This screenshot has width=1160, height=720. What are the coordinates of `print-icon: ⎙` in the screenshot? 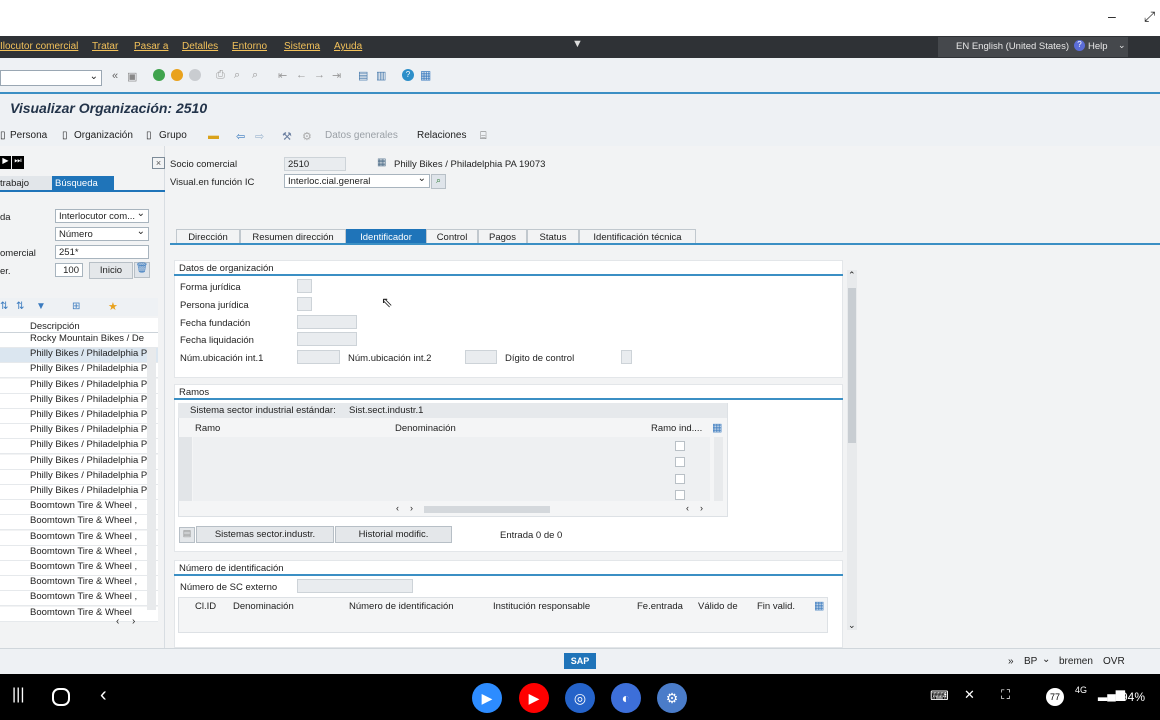 It's located at (220, 75).